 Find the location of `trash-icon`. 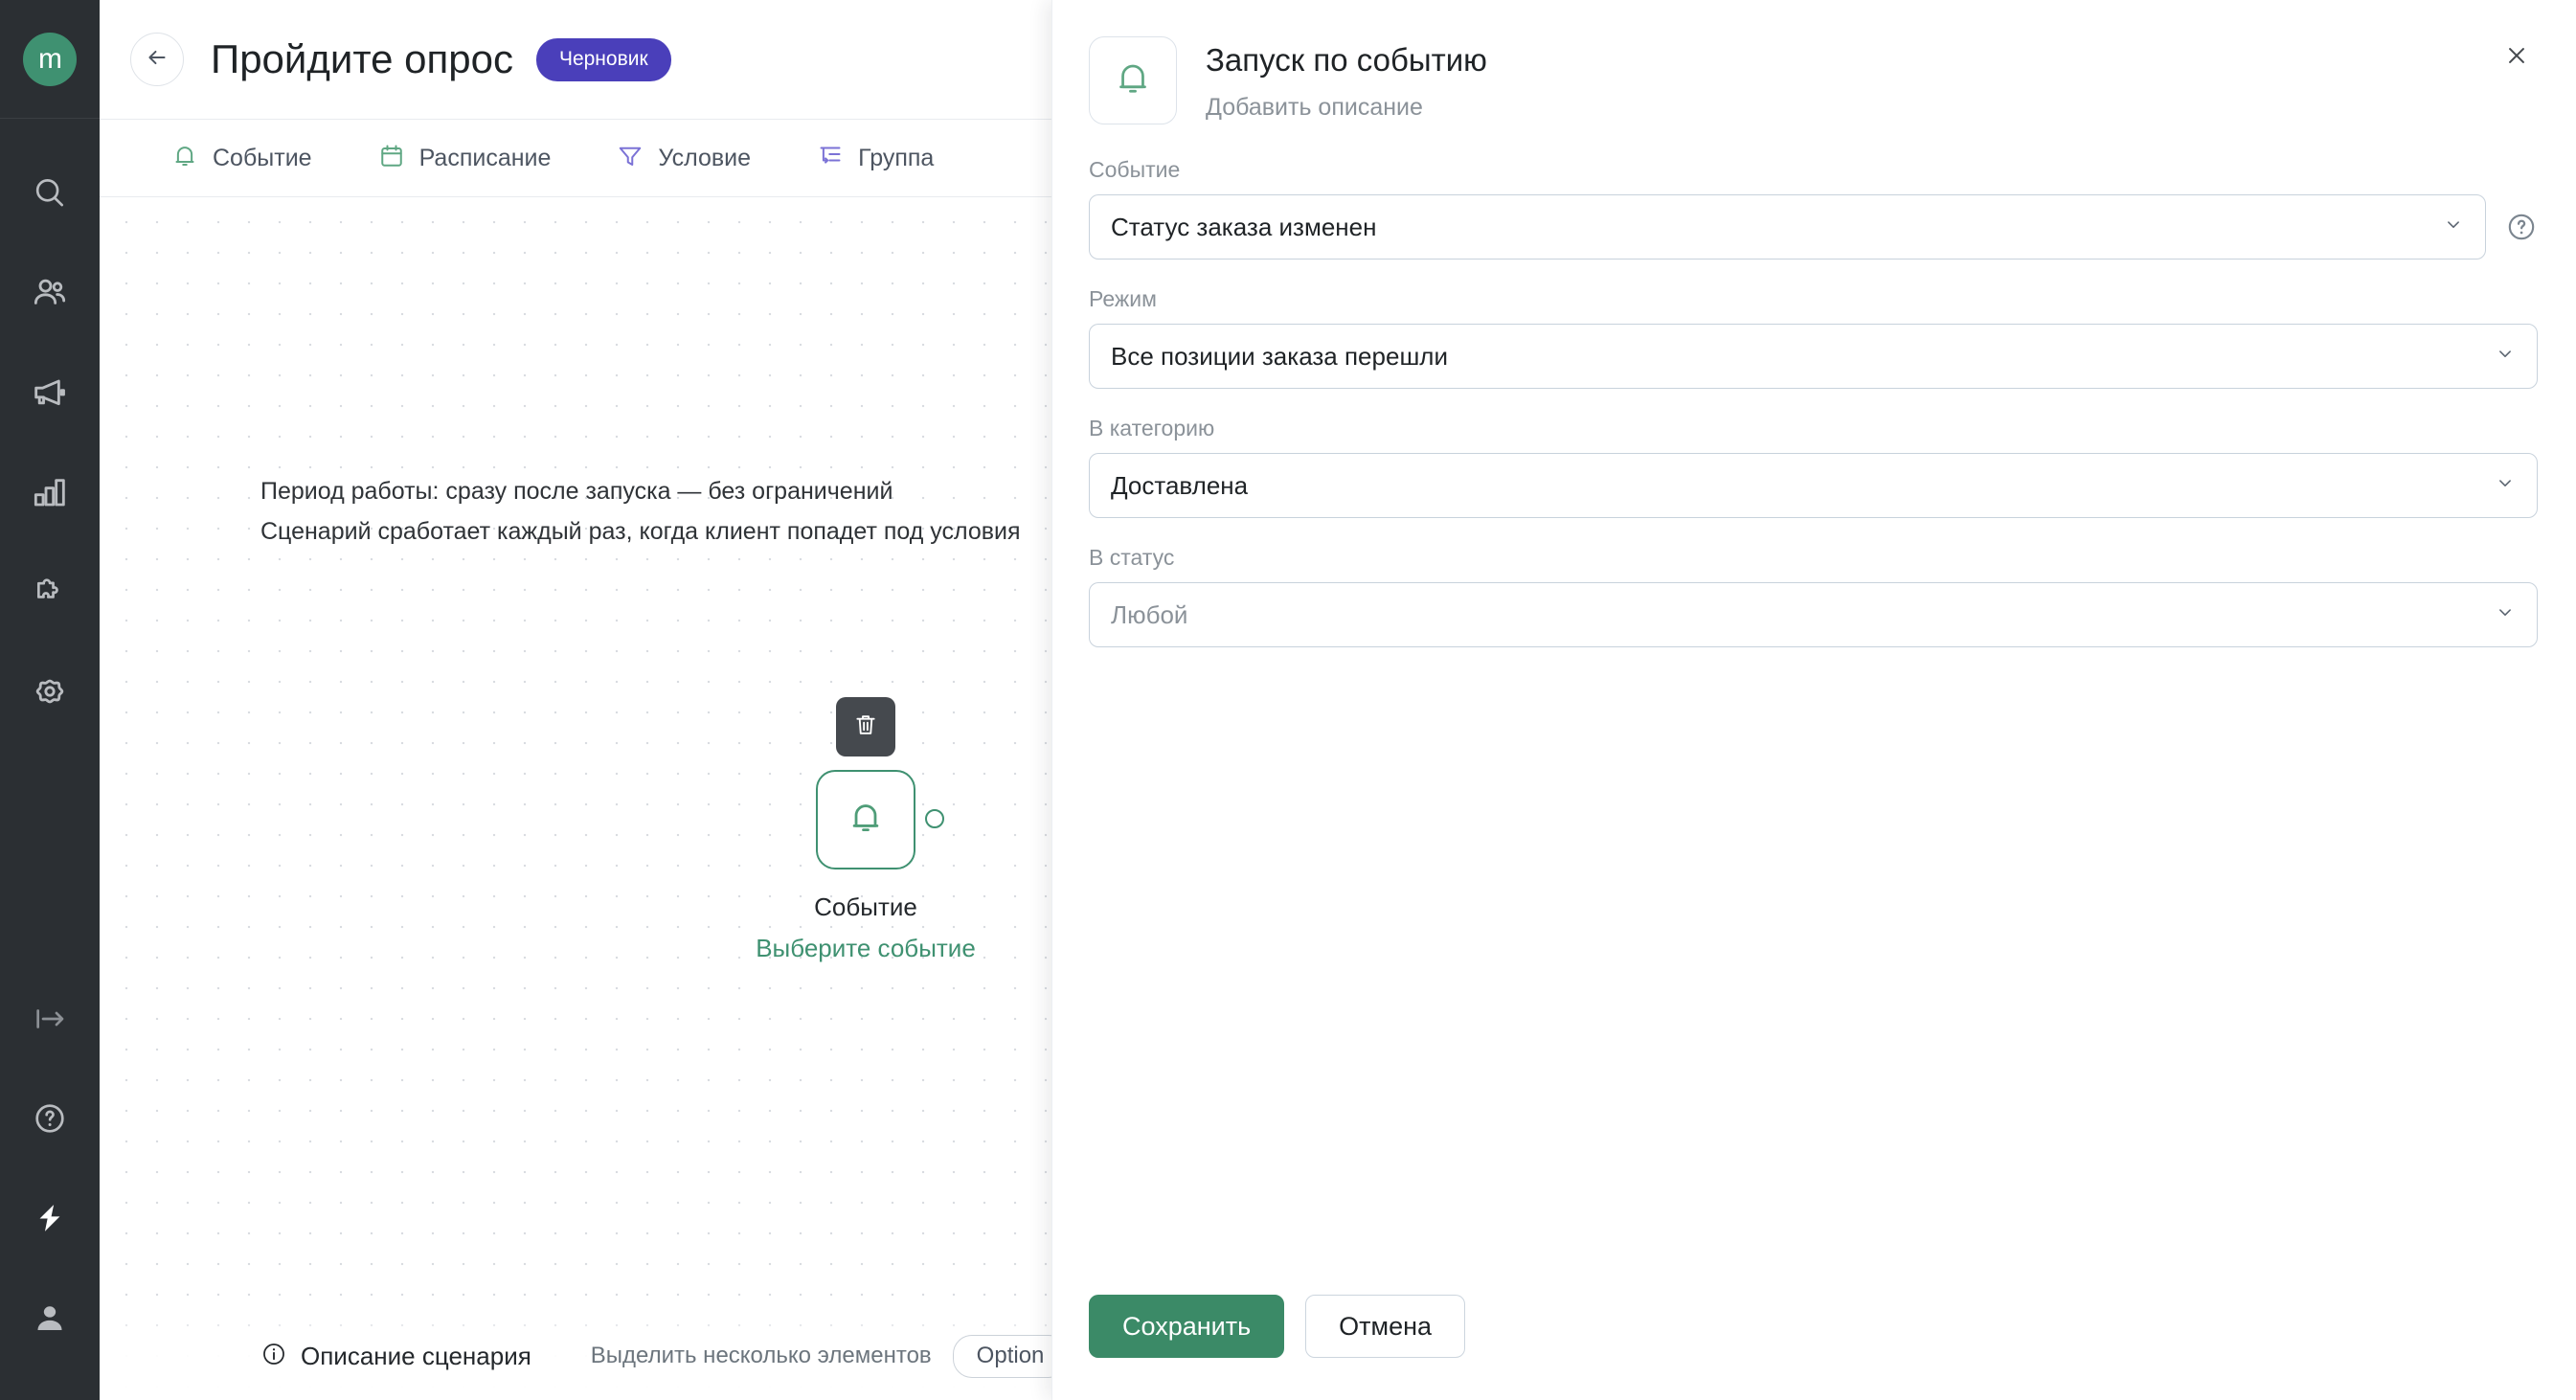

trash-icon is located at coordinates (865, 727).